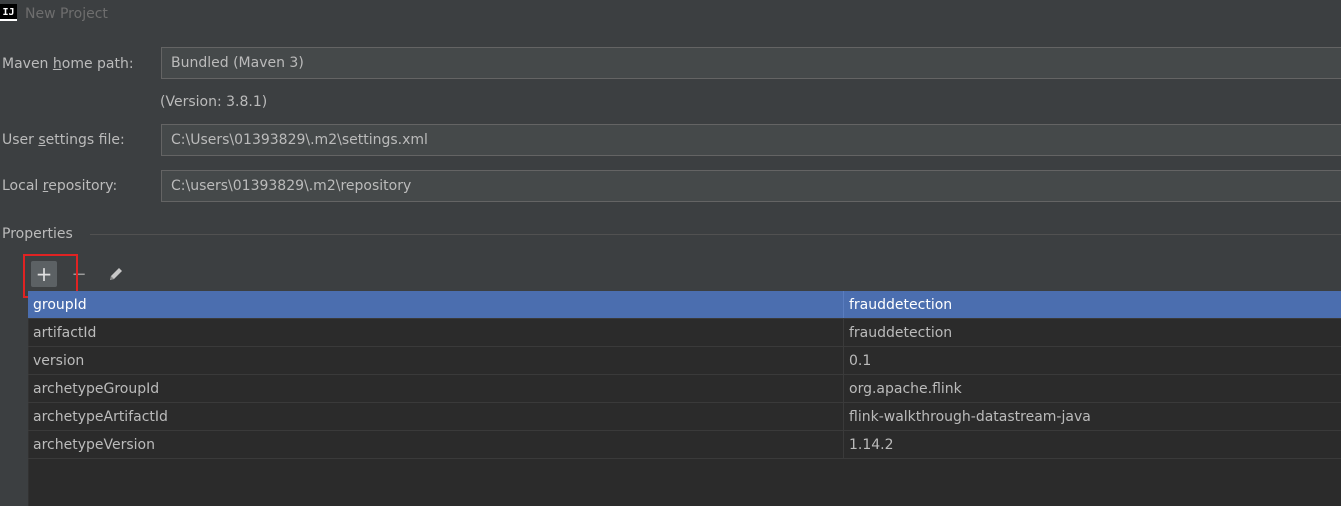 This screenshot has width=1341, height=506. What do you see at coordinates (670, 15) in the screenshot?
I see `title-bar` at bounding box center [670, 15].